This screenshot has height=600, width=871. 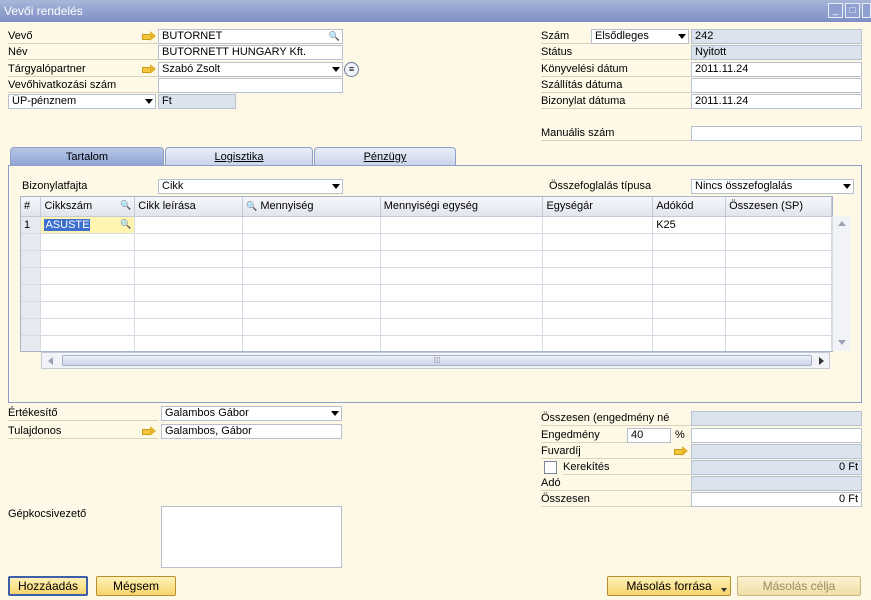 I want to click on osszesen-label: Összesen, so click(x=616, y=499).